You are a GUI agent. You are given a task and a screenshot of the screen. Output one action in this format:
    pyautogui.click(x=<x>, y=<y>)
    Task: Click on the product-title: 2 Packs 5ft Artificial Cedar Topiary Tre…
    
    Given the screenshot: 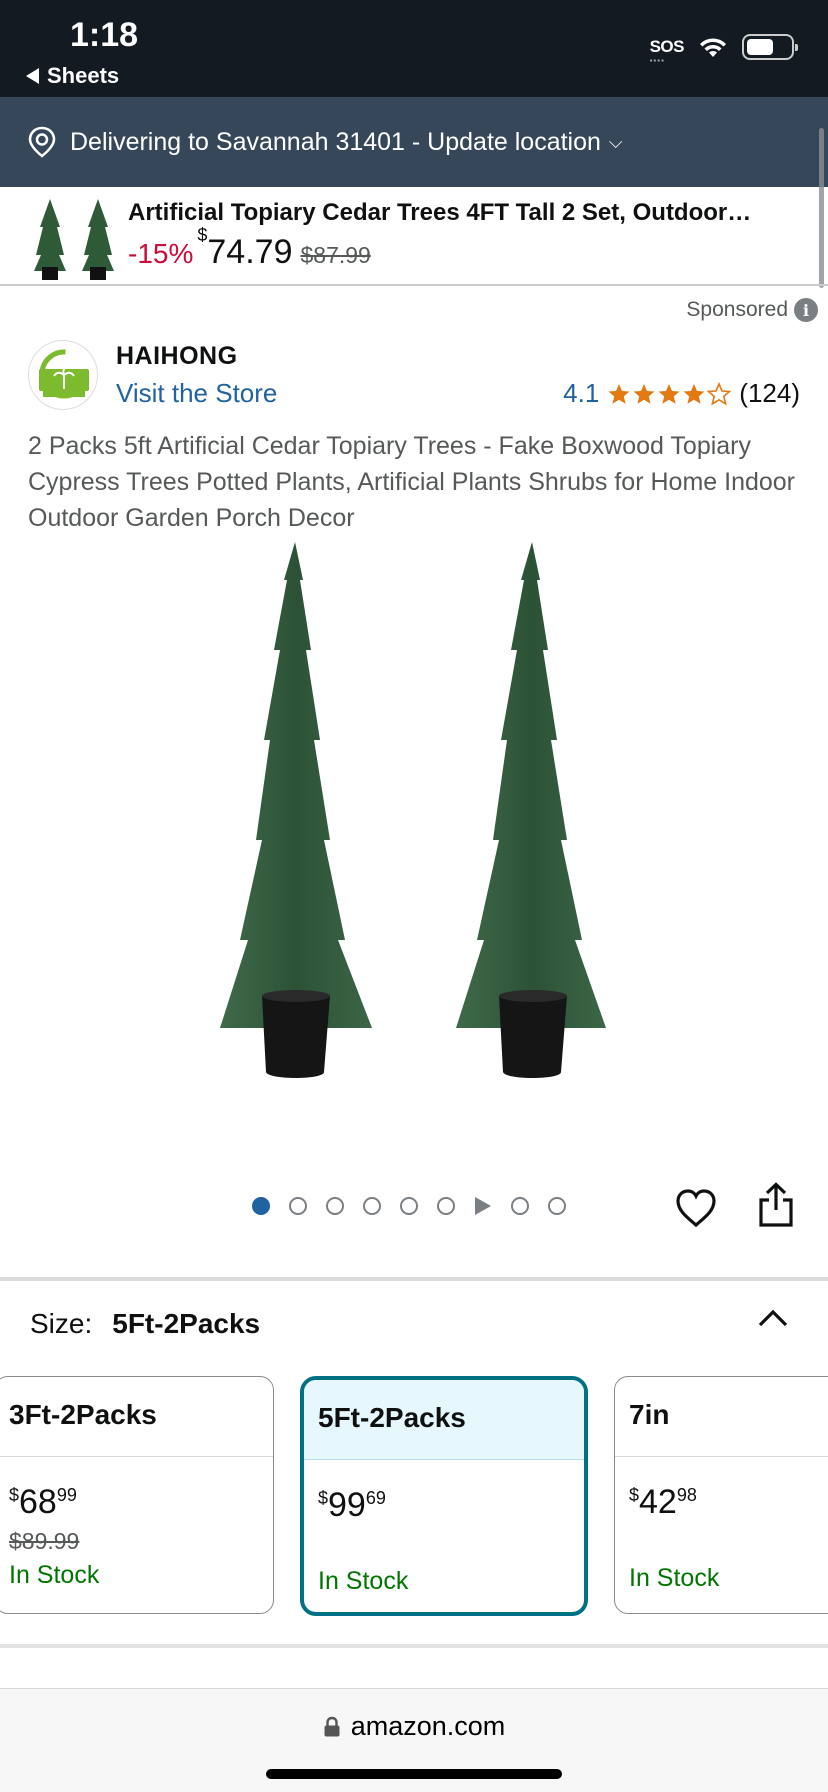 What is the action you would take?
    pyautogui.click(x=412, y=482)
    